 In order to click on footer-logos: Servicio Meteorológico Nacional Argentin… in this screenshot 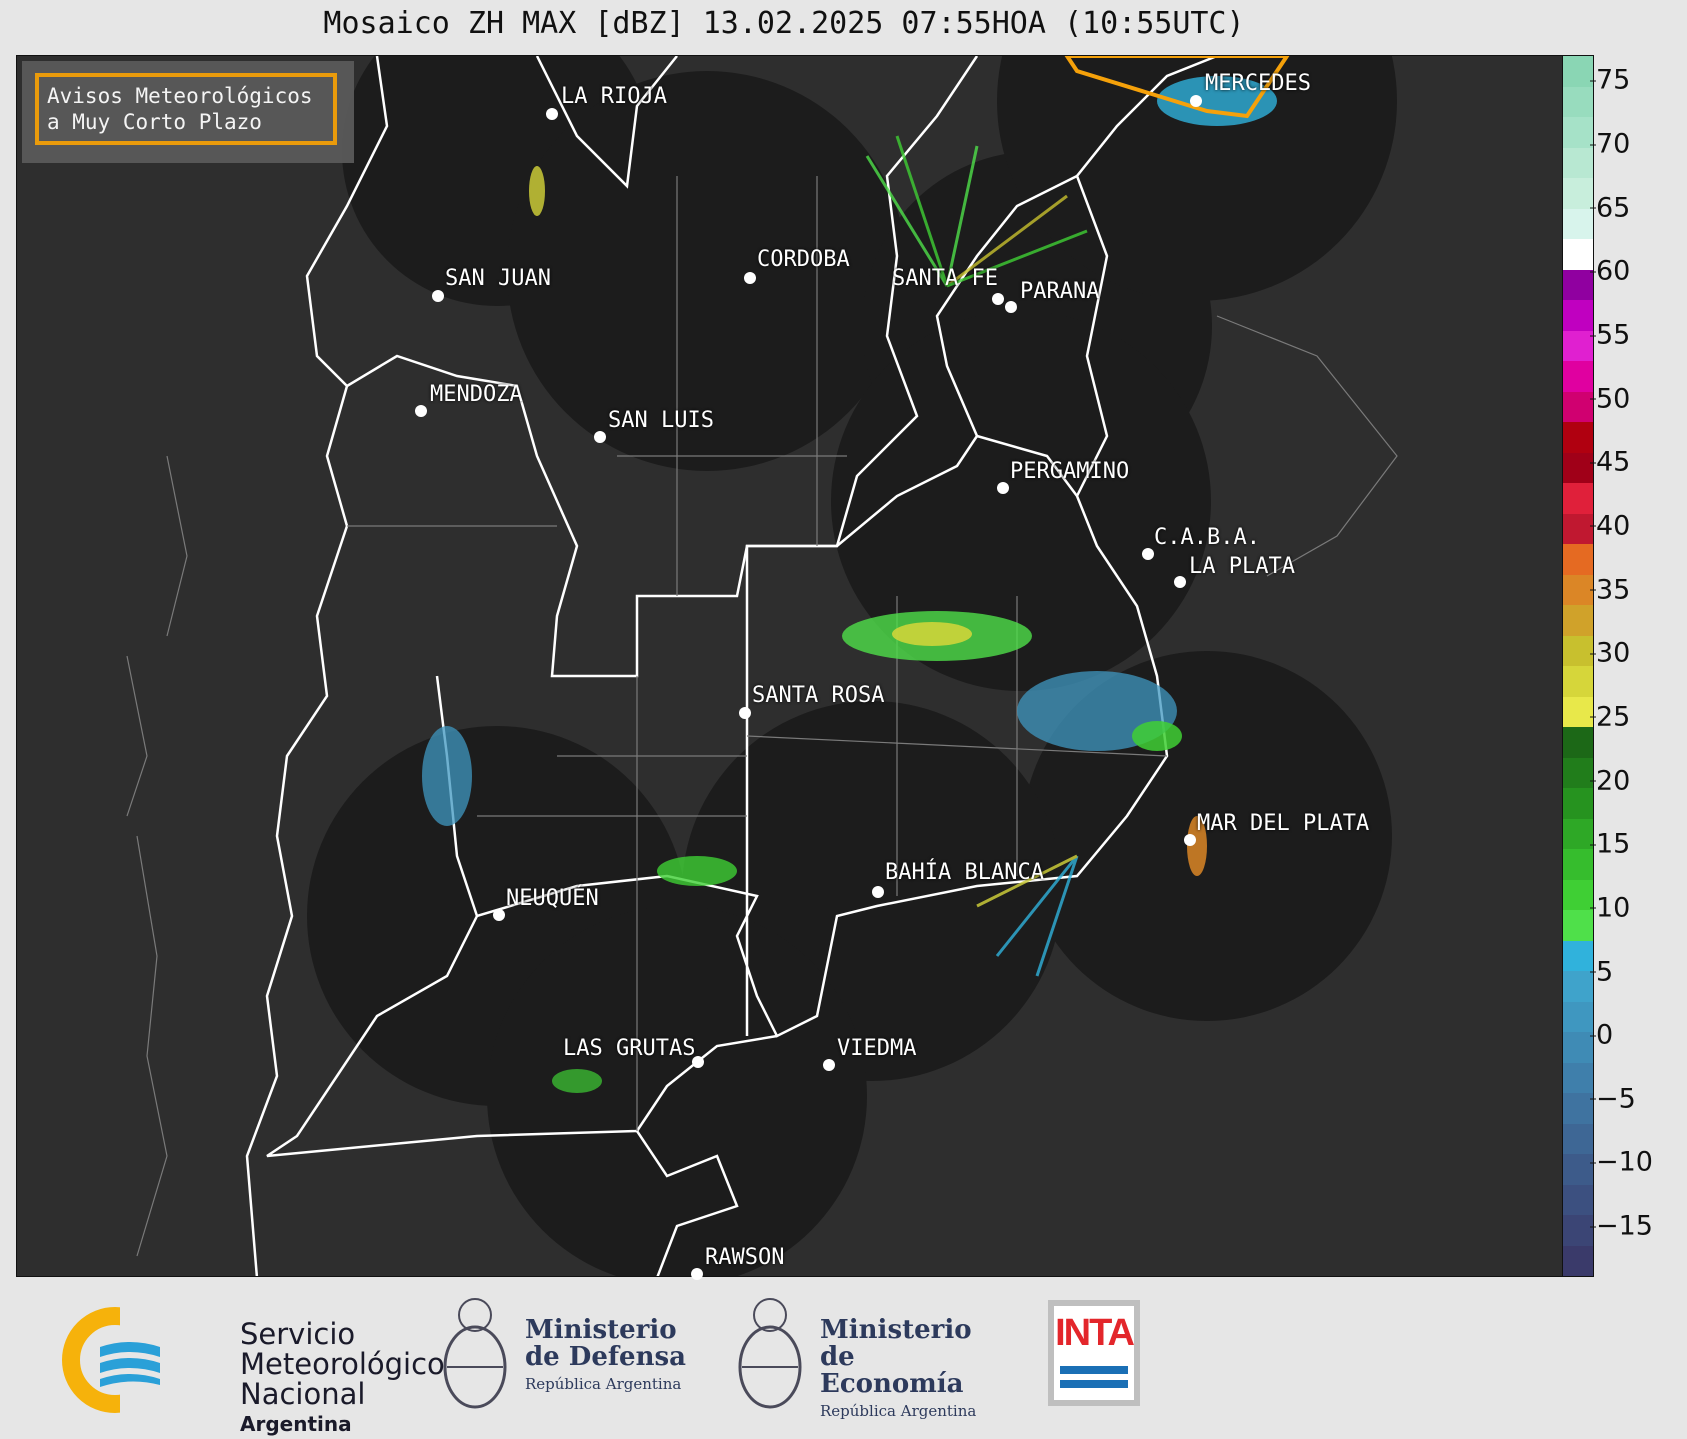, I will do `click(843, 1357)`.